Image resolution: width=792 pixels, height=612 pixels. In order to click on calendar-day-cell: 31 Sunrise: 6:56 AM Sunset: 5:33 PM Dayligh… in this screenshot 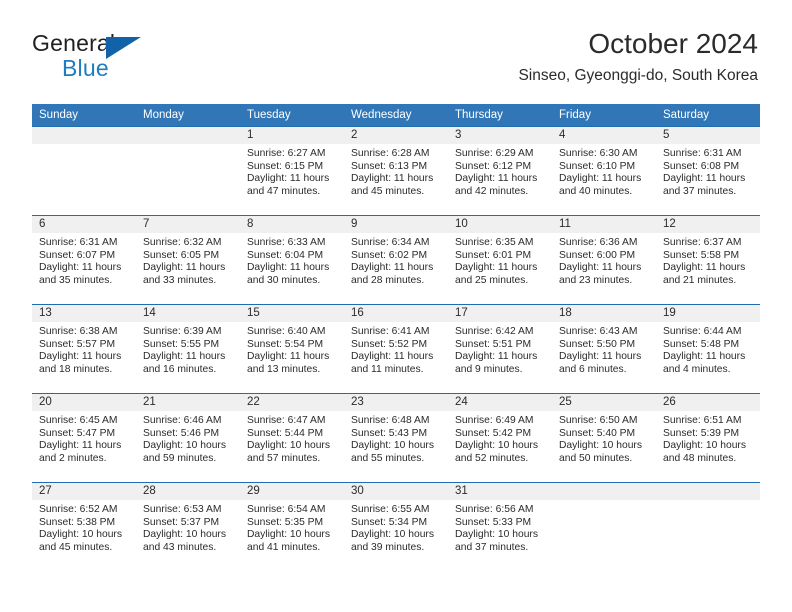, I will do `click(500, 526)`.